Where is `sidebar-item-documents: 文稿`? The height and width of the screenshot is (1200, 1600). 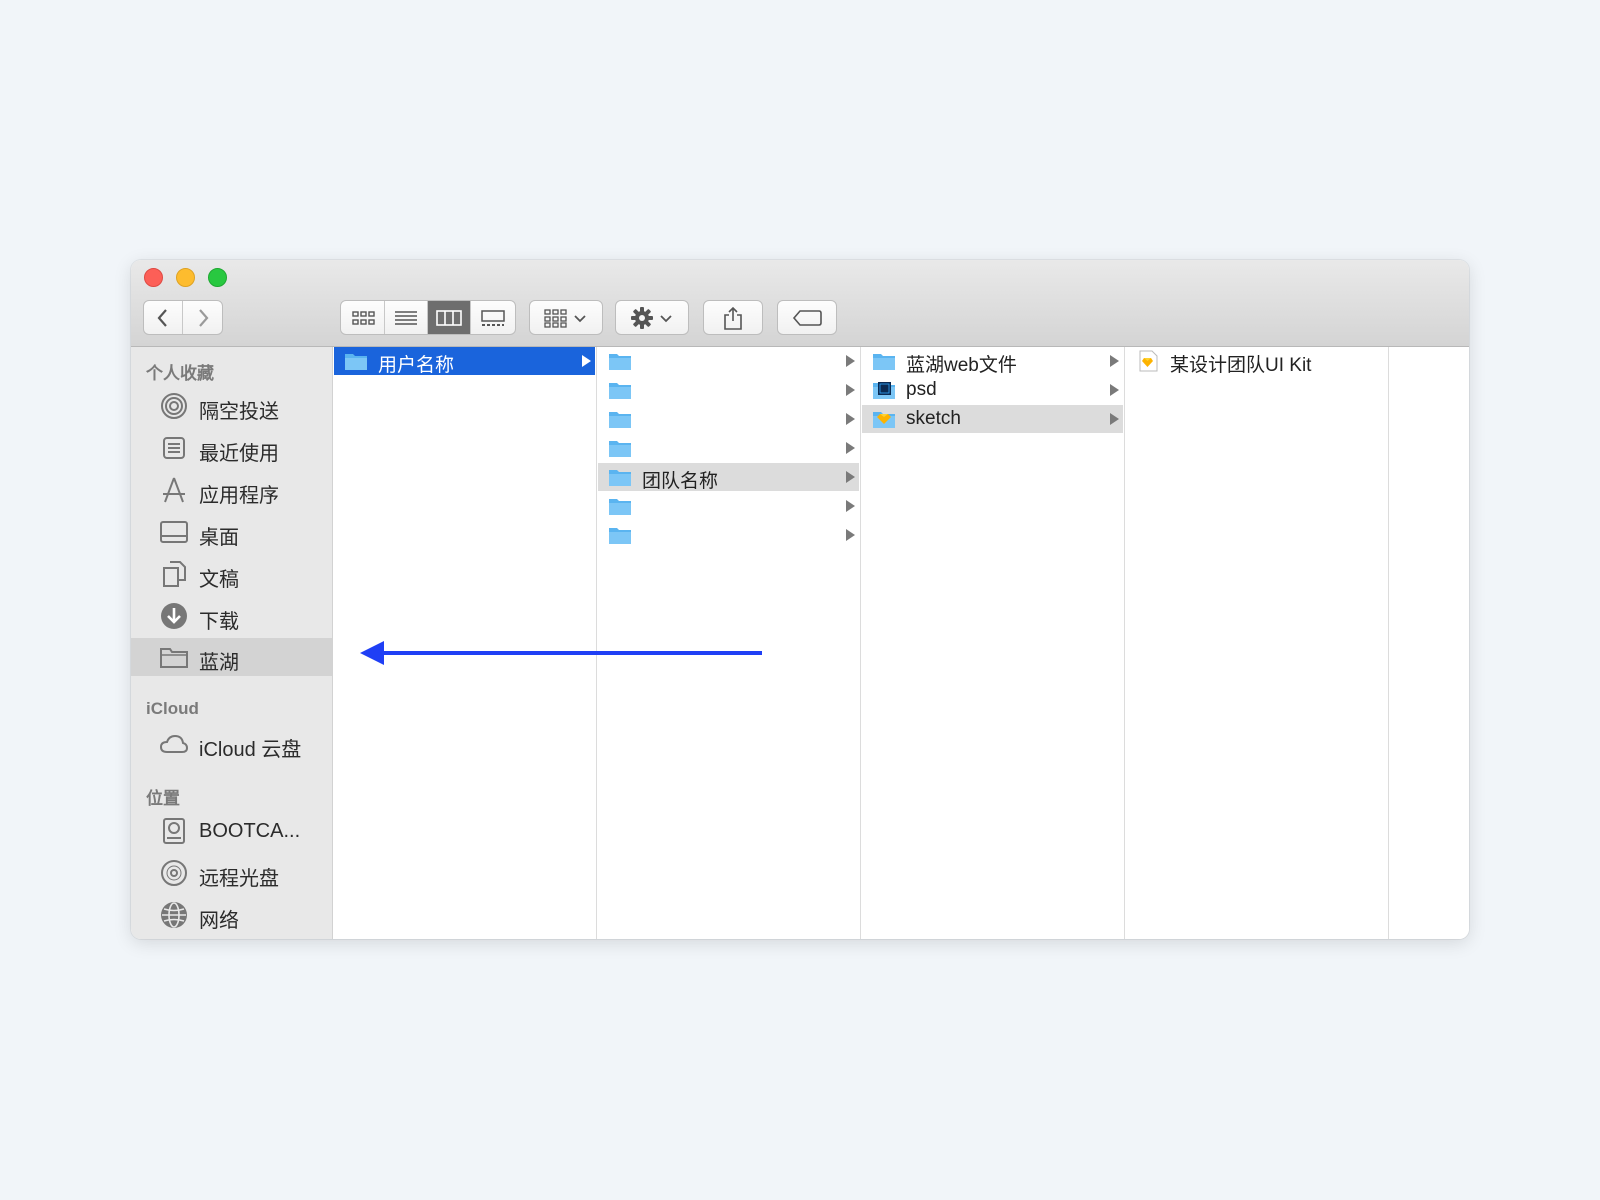
sidebar-item-documents: 文稿 is located at coordinates (231, 574).